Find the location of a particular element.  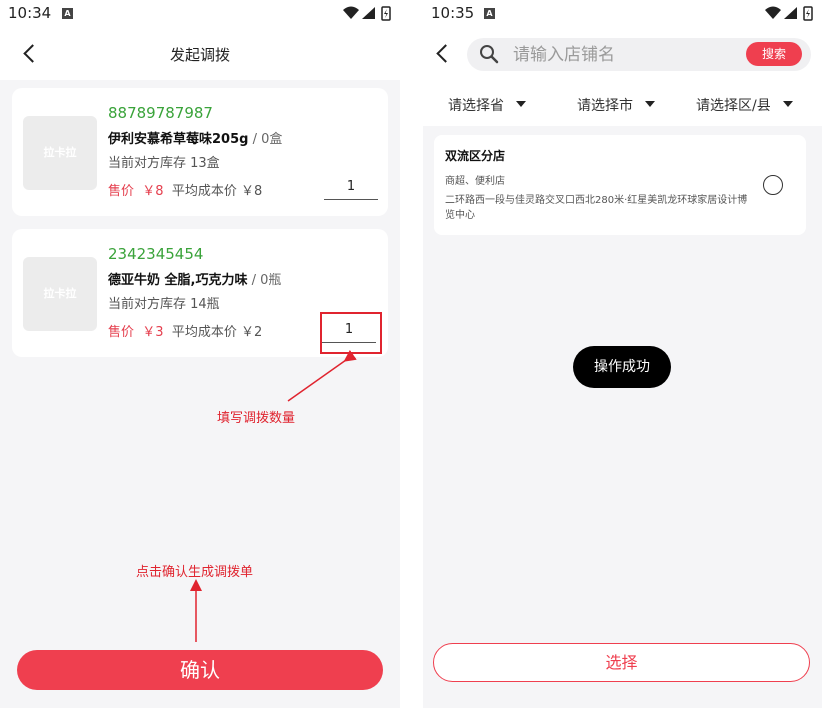

city-select: 请选择市 is located at coordinates (616, 105).